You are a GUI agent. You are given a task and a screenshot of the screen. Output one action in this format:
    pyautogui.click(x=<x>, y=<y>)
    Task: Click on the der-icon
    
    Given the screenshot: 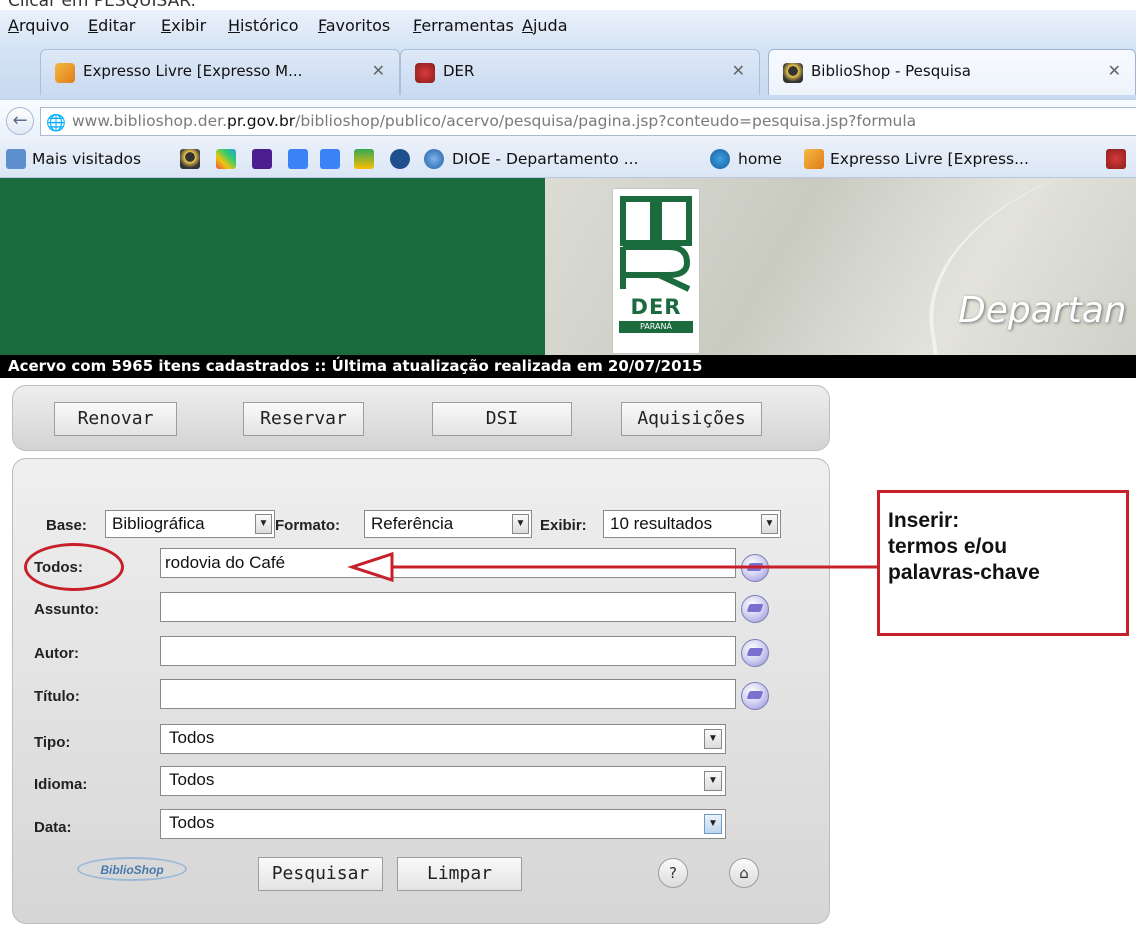 What is the action you would take?
    pyautogui.click(x=1116, y=159)
    